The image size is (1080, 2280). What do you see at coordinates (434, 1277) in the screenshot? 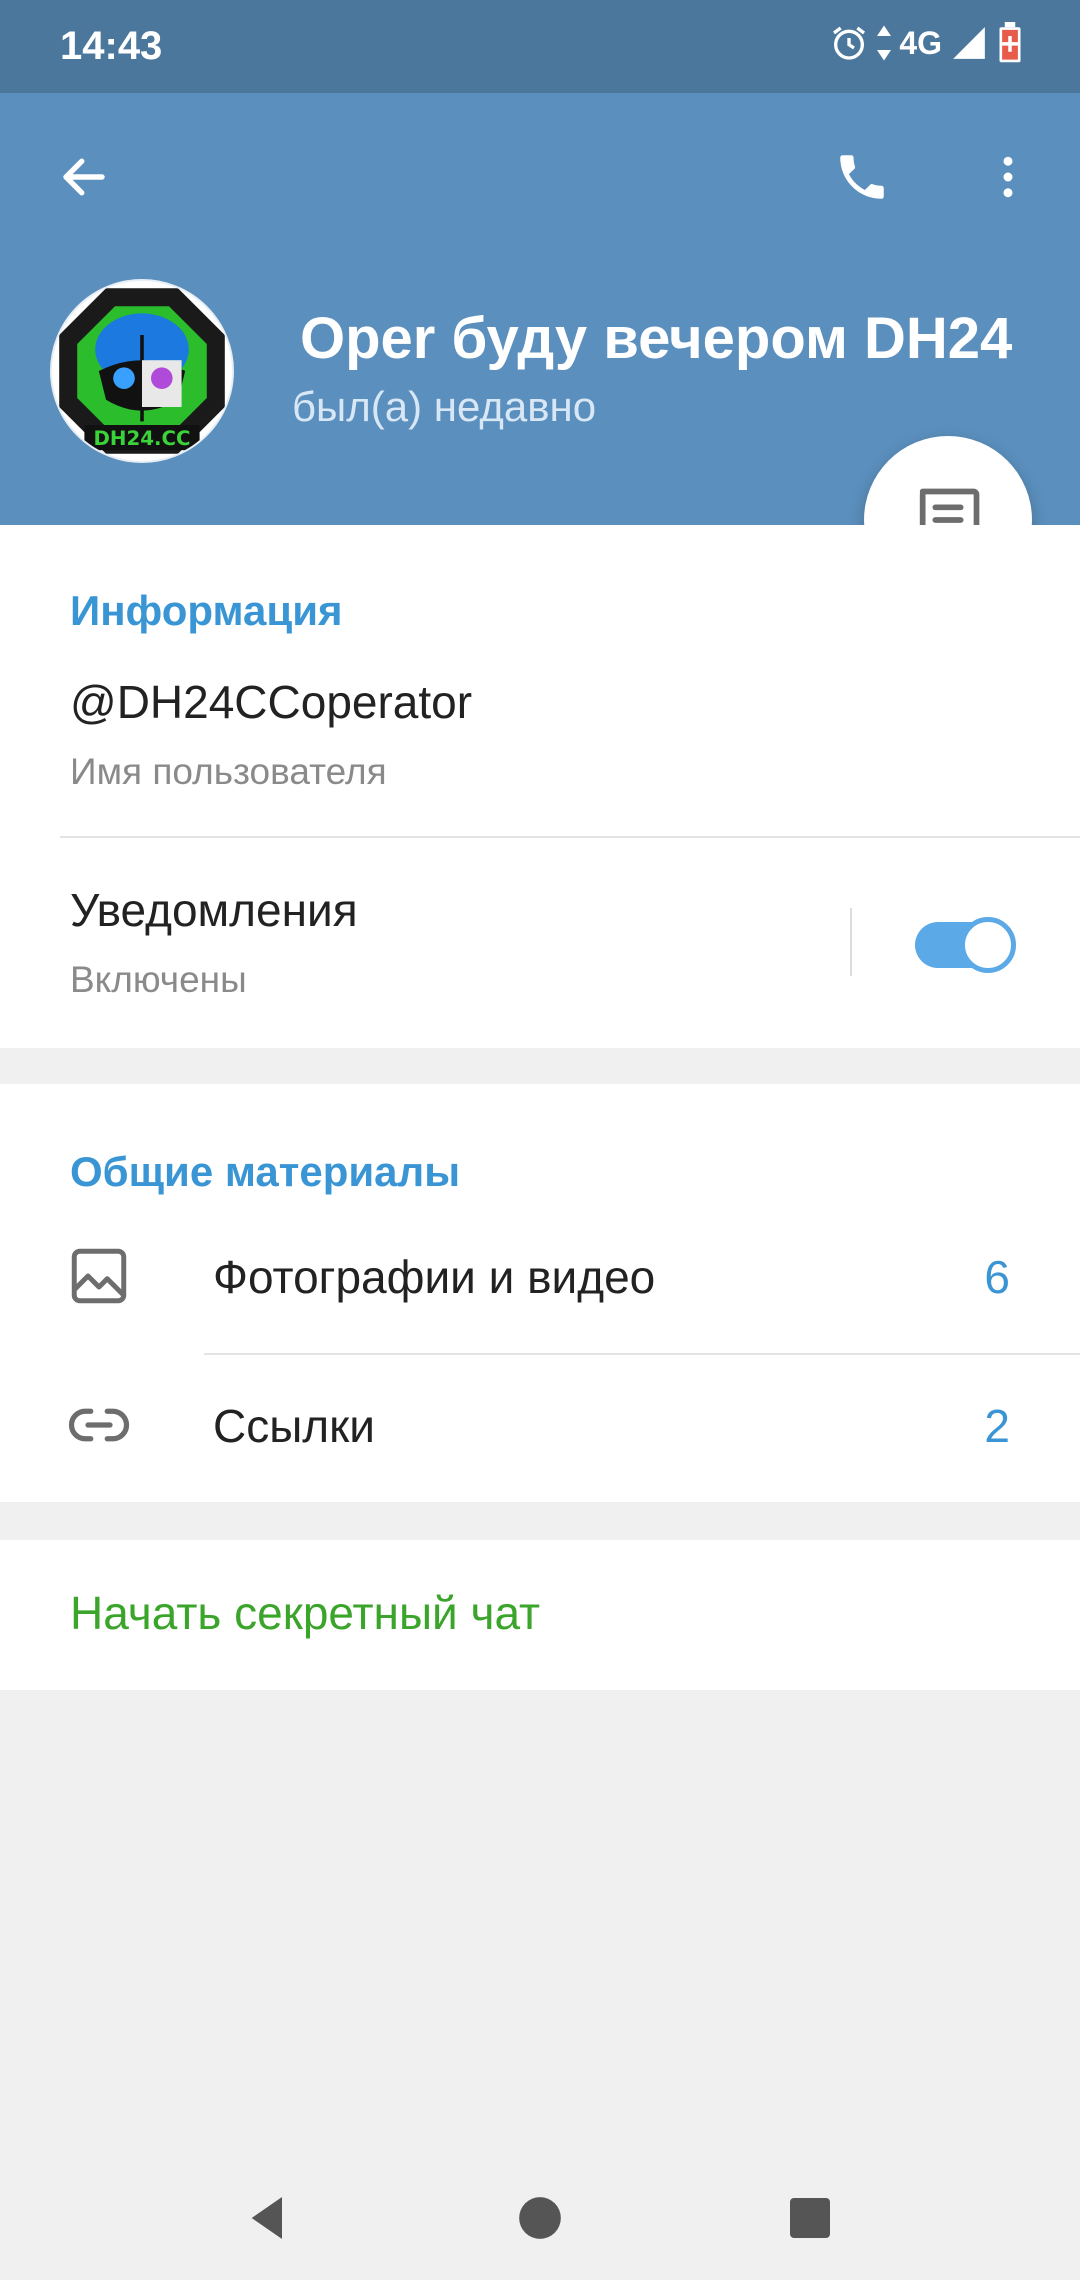
I see `media-item-label: Фотографии и видео` at bounding box center [434, 1277].